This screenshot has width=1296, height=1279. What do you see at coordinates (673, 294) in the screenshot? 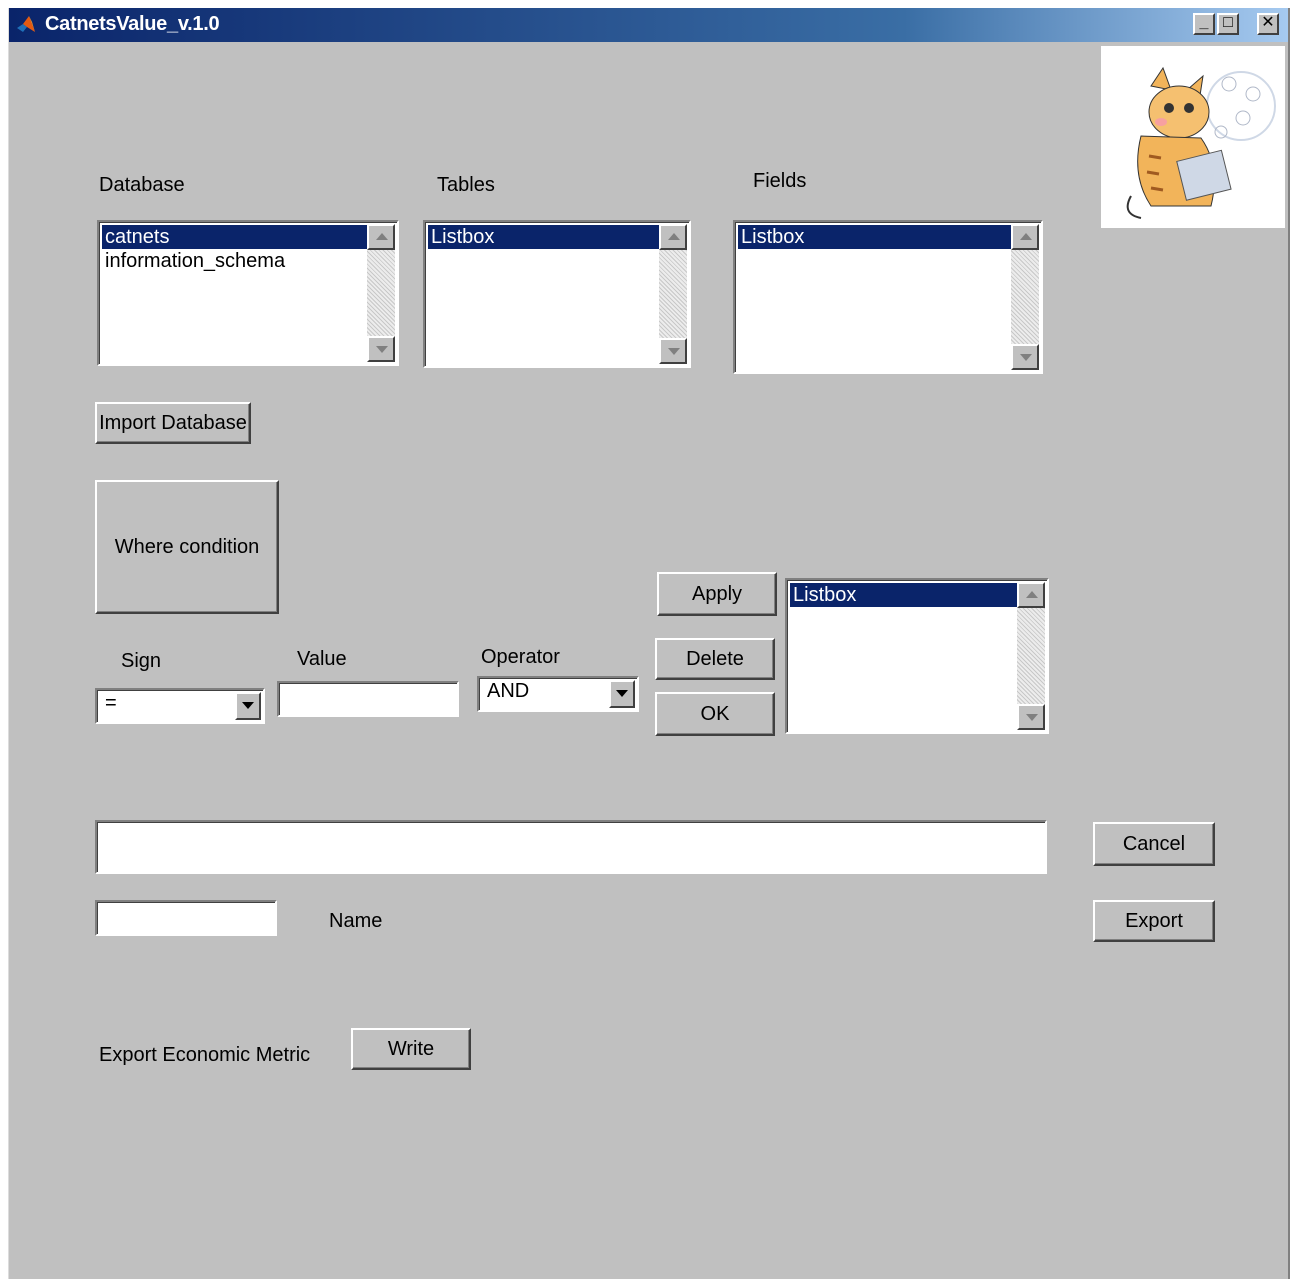
I see `tables-scrollbar` at bounding box center [673, 294].